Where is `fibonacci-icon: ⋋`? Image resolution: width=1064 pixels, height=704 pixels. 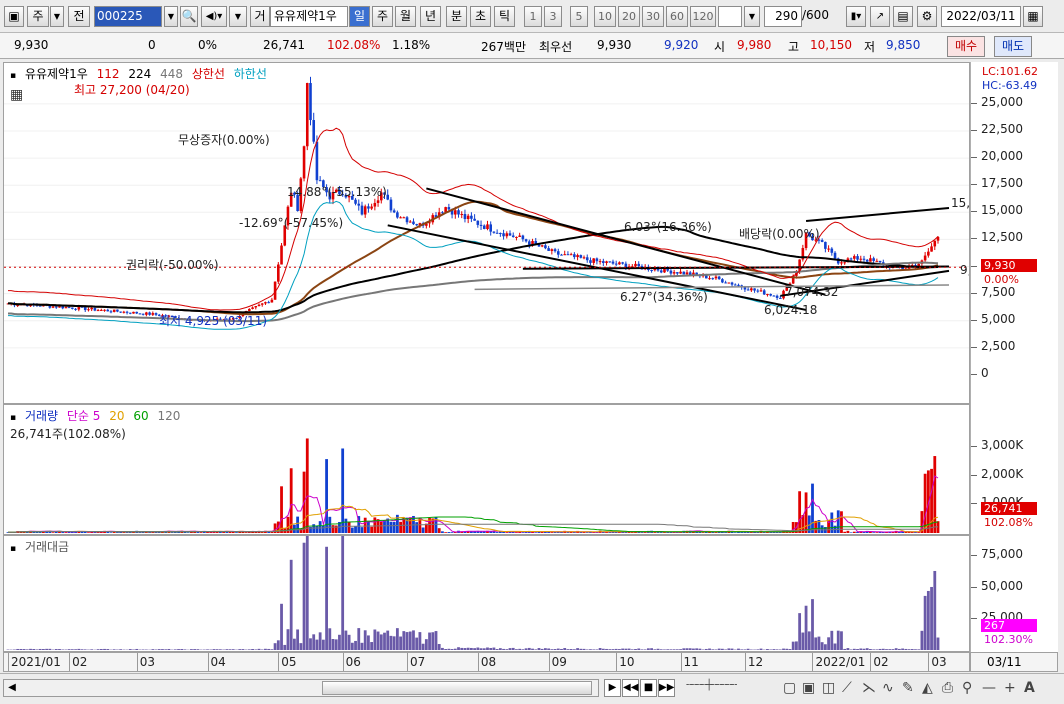
fibonacci-icon: ⋋ is located at coordinates (869, 688).